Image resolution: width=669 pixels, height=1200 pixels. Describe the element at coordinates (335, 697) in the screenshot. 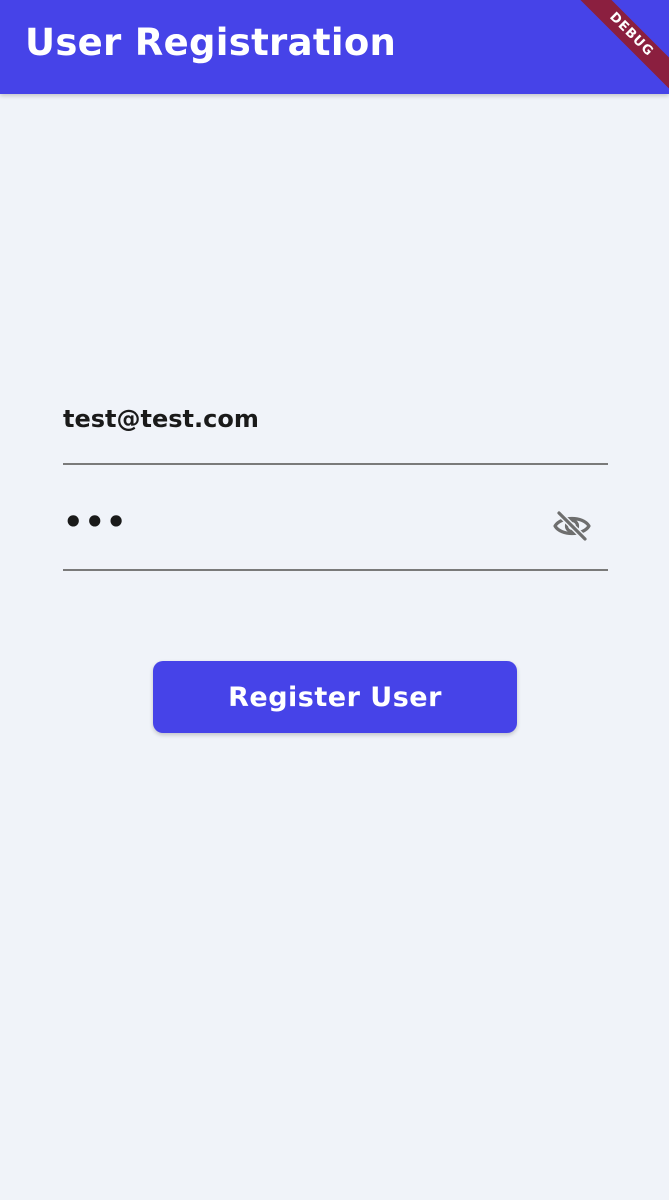

I see `register-user-button: Register User` at that location.